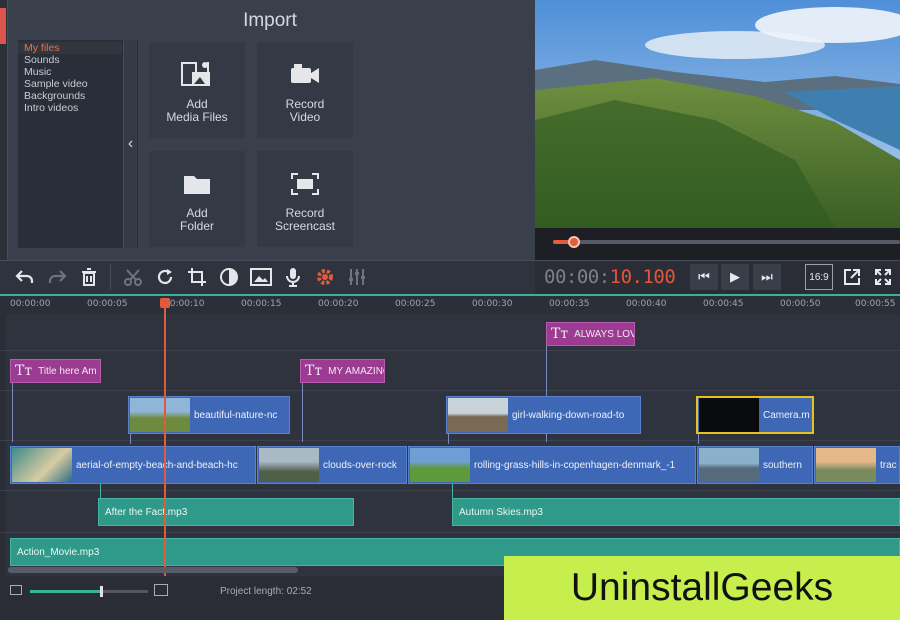 Image resolution: width=900 pixels, height=620 pixels. What do you see at coordinates (782, 465) in the screenshot?
I see `clip-label: southern` at bounding box center [782, 465].